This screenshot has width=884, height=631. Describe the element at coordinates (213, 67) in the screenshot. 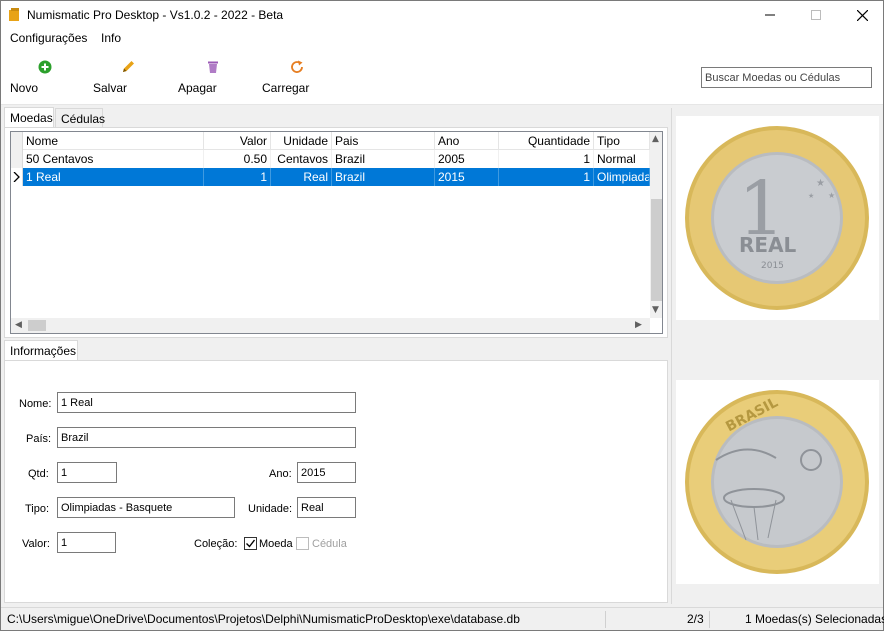

I see `trash-icon` at that location.